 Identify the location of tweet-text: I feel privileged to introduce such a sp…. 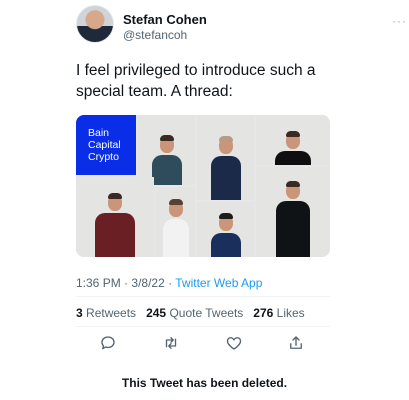
(211, 81).